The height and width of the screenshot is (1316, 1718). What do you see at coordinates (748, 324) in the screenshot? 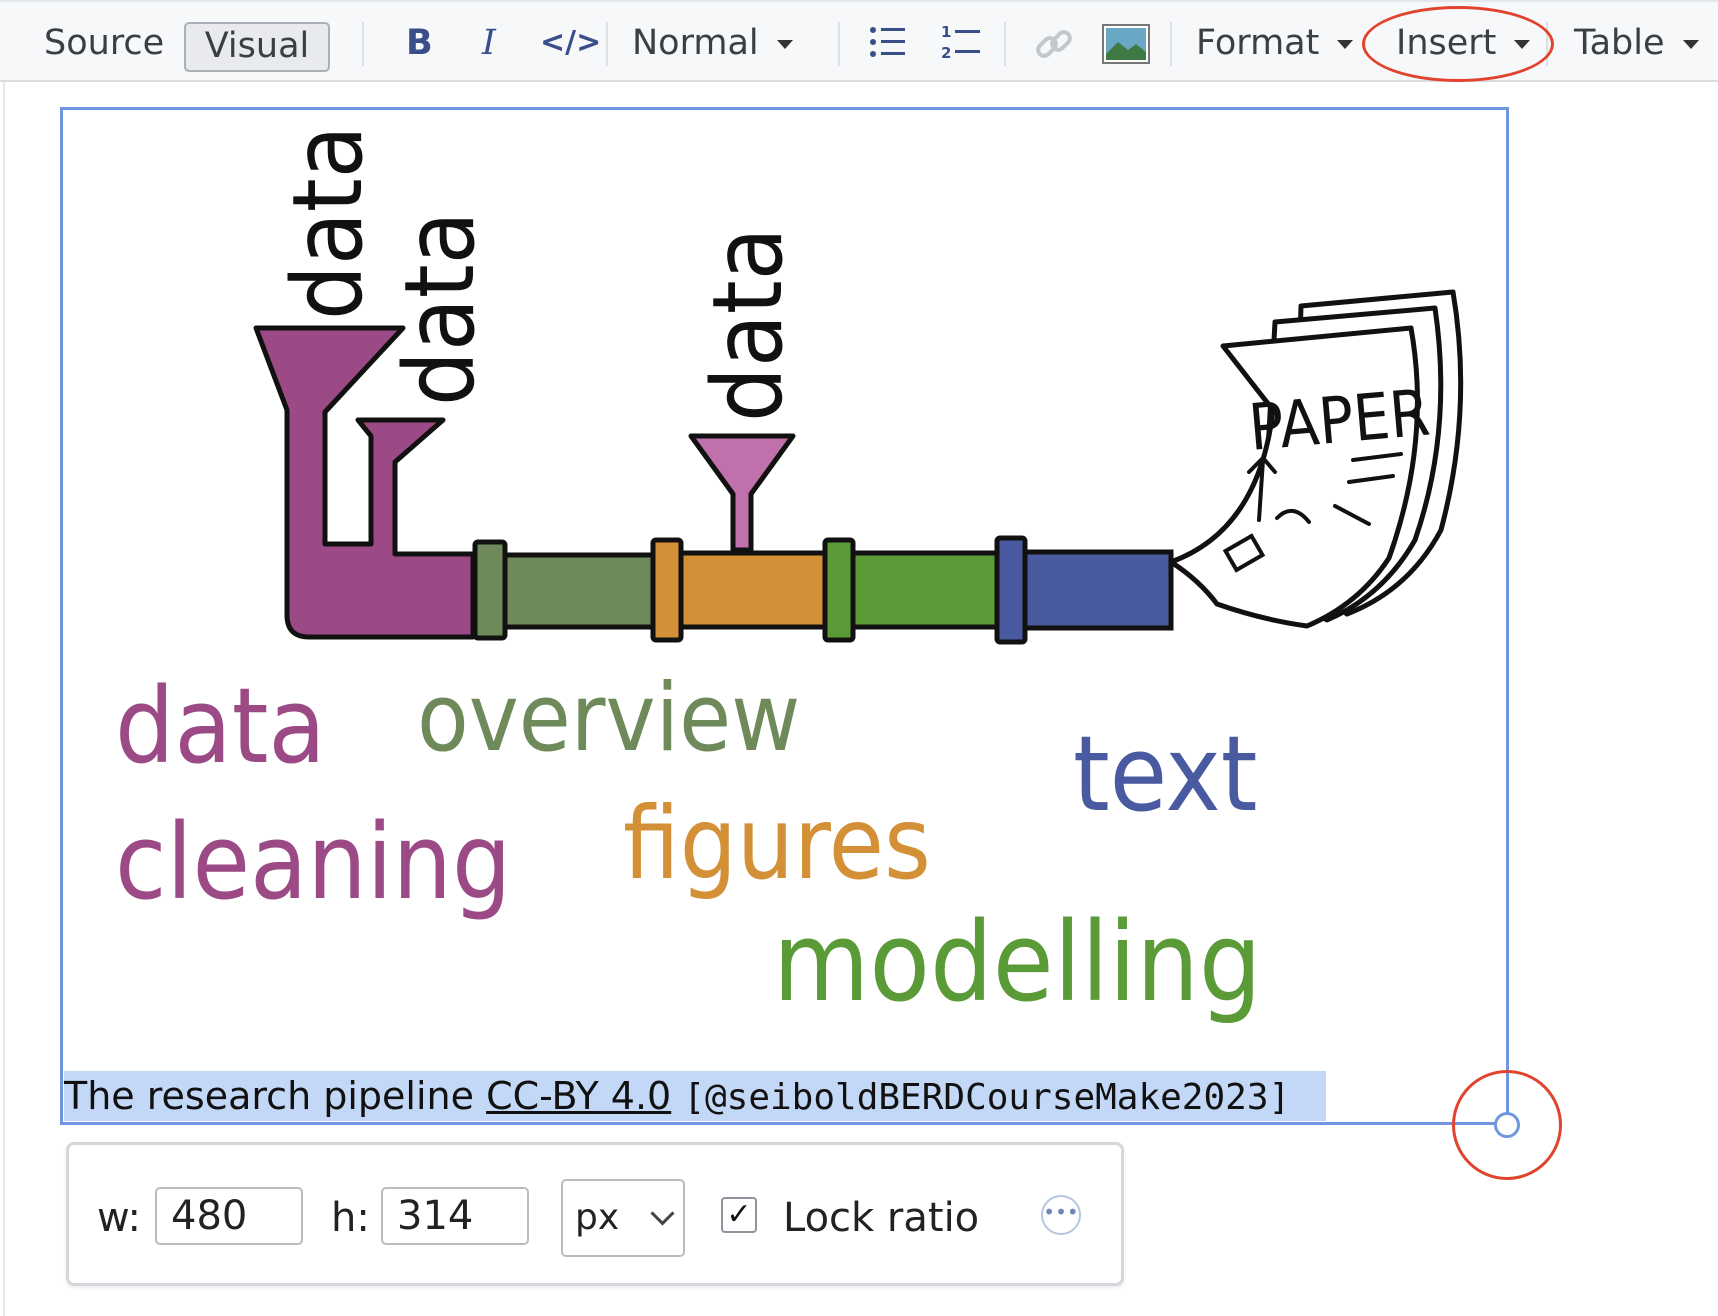
I see `funnel-word-data-3: data` at bounding box center [748, 324].